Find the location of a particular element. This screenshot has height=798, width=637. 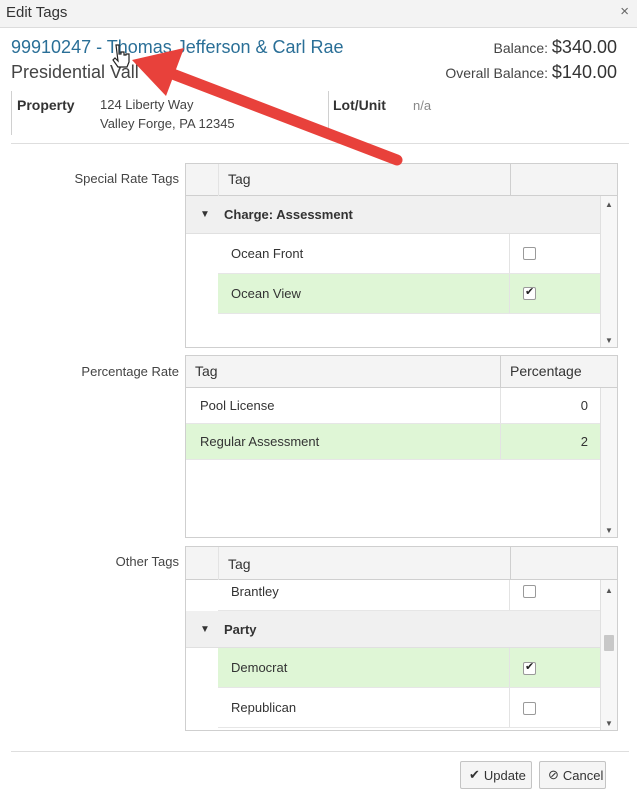

table-row: Ocean View is located at coordinates (409, 294).